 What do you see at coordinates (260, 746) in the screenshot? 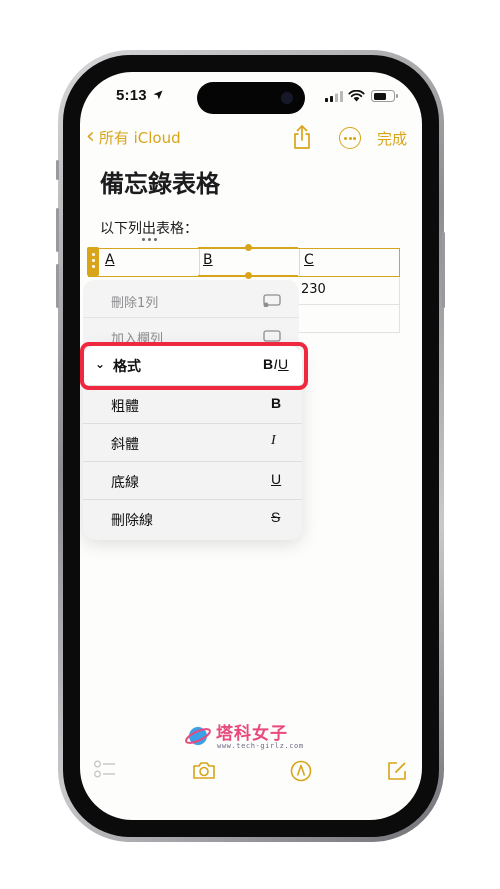
I see `watermark-url: www.tech-girlz.com` at bounding box center [260, 746].